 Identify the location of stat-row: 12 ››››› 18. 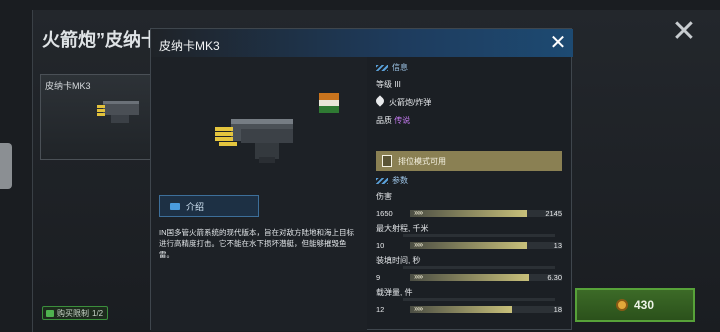
(469, 309).